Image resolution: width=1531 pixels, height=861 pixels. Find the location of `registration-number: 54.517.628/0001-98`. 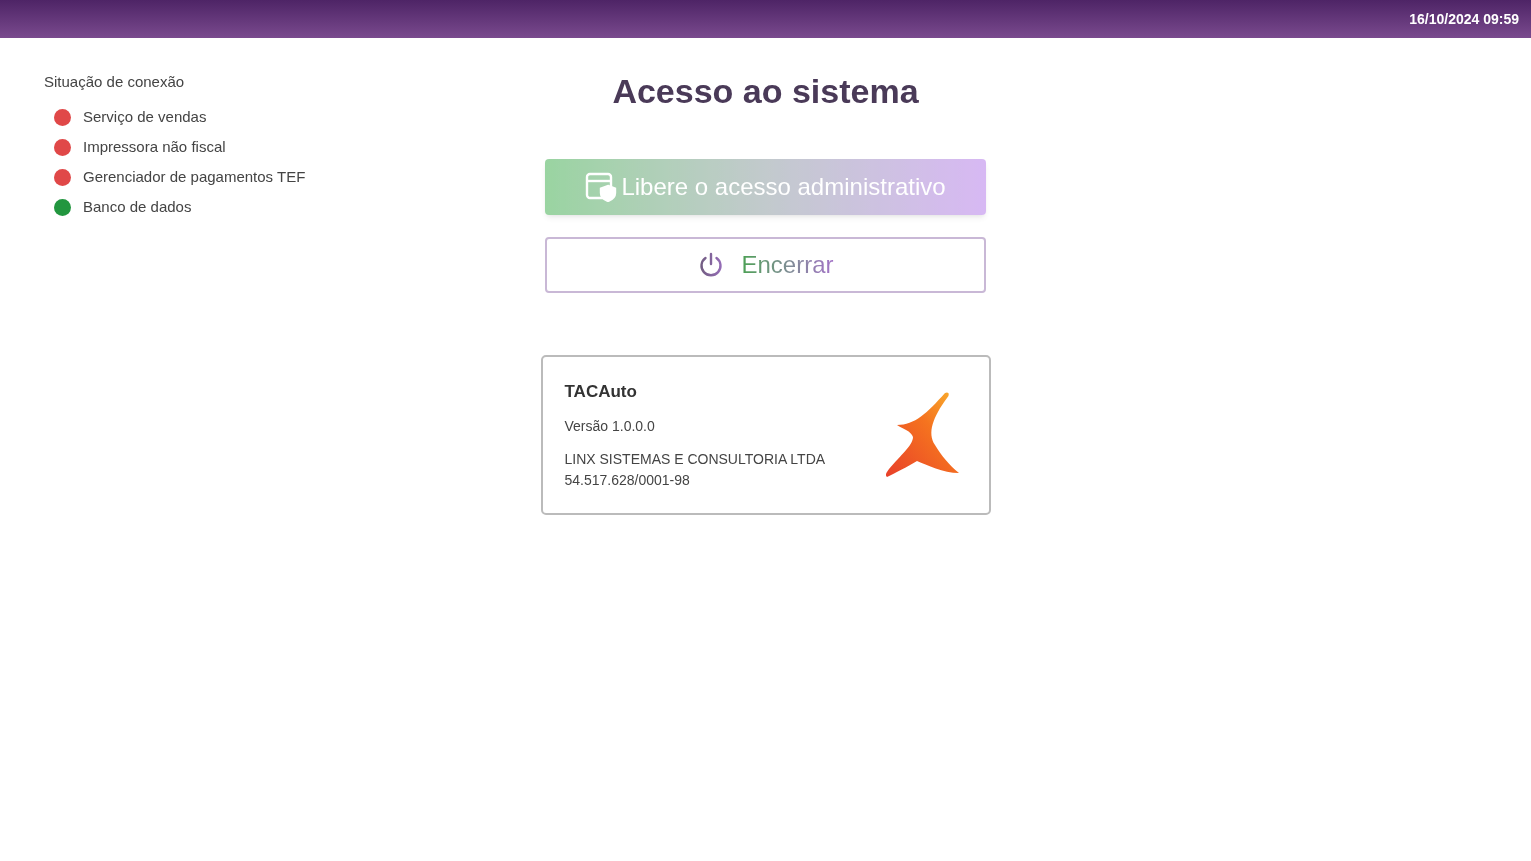

registration-number: 54.517.628/0001-98 is located at coordinates (627, 481).